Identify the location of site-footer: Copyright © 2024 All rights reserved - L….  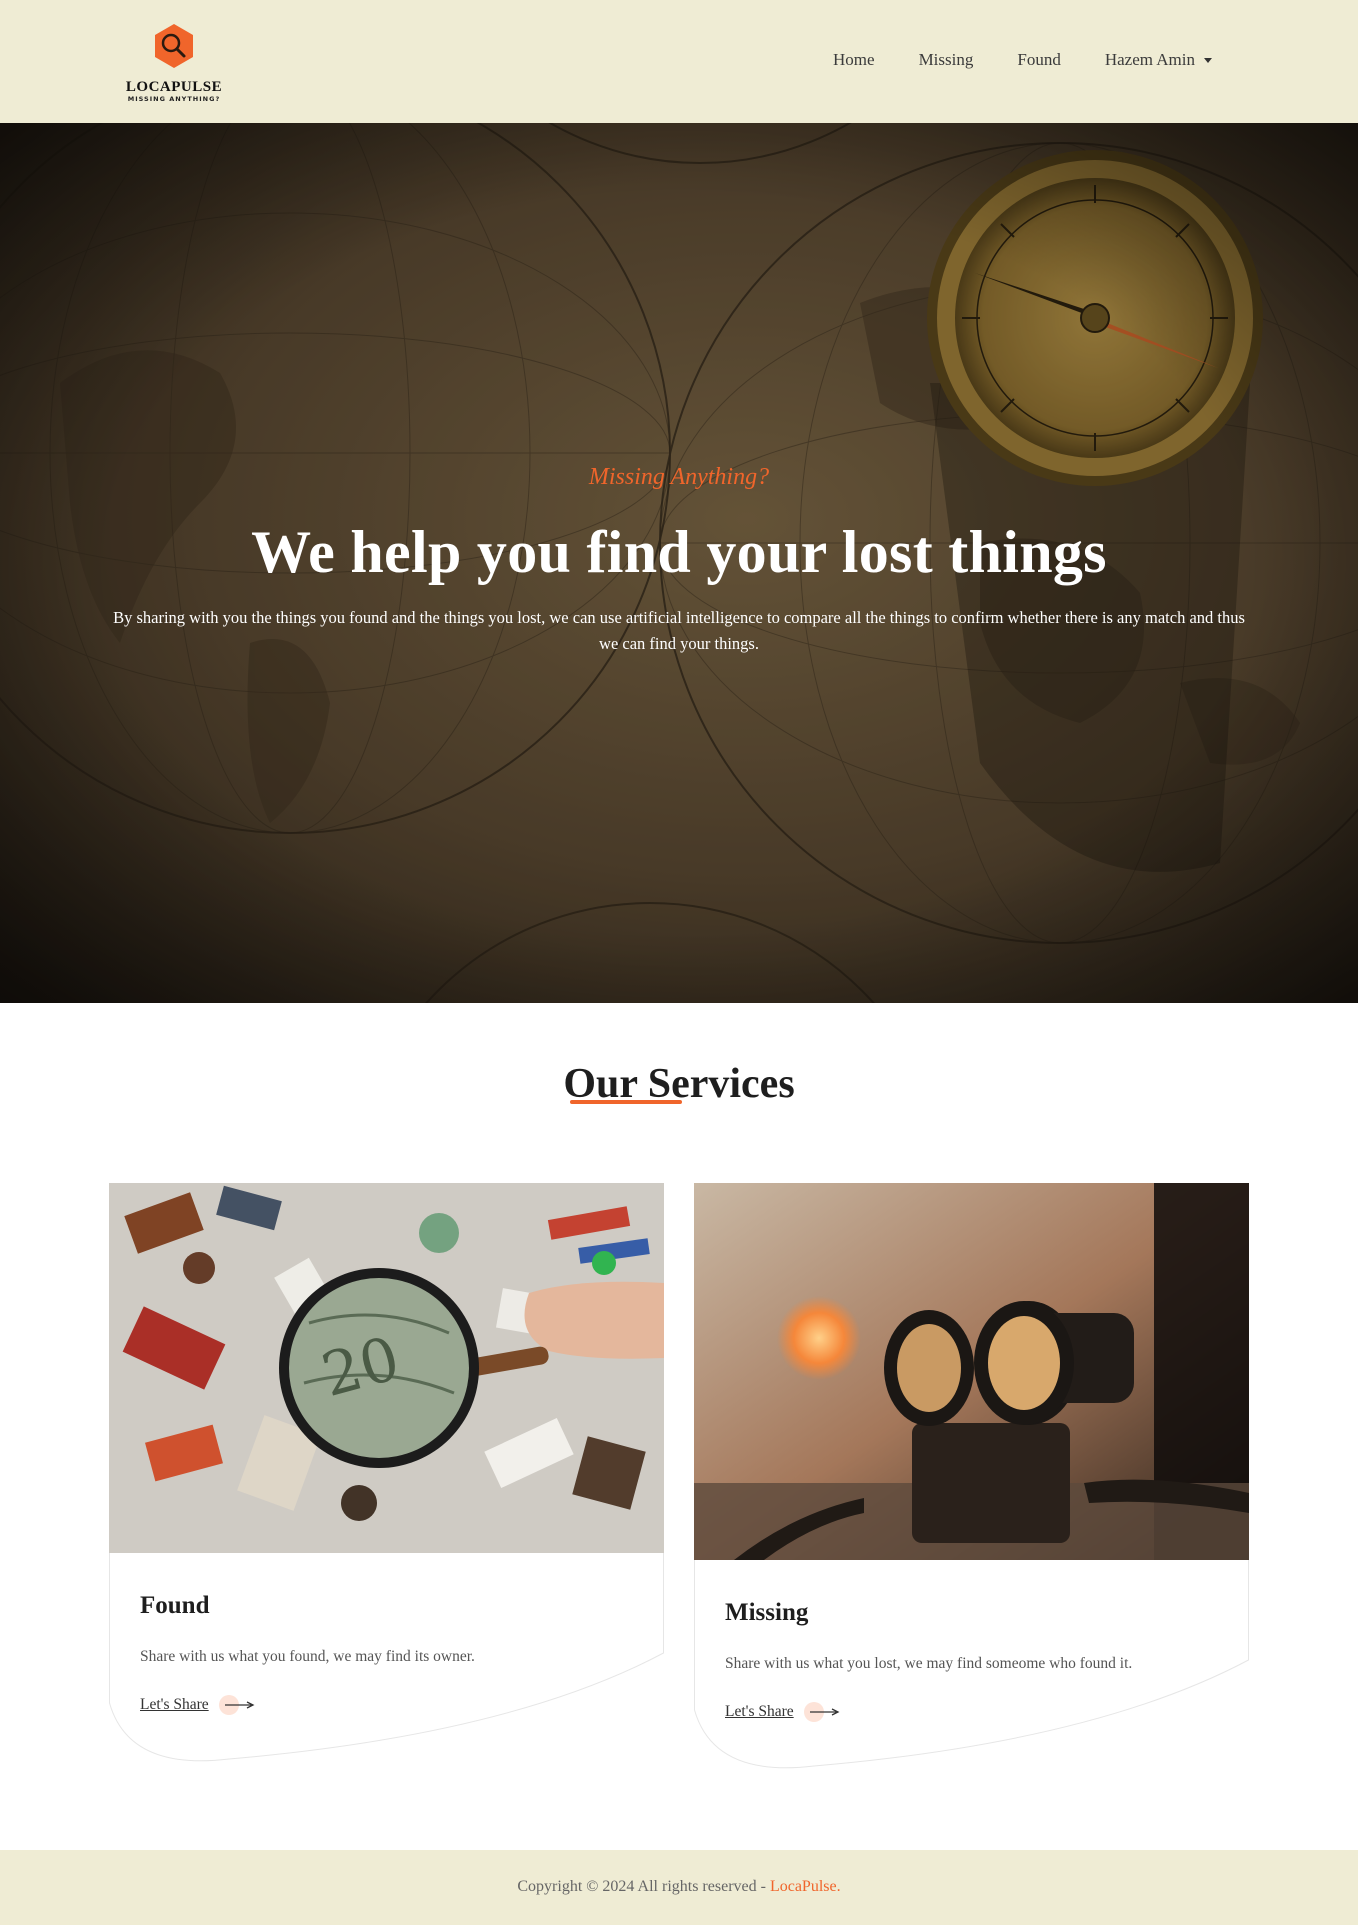
(679, 1887).